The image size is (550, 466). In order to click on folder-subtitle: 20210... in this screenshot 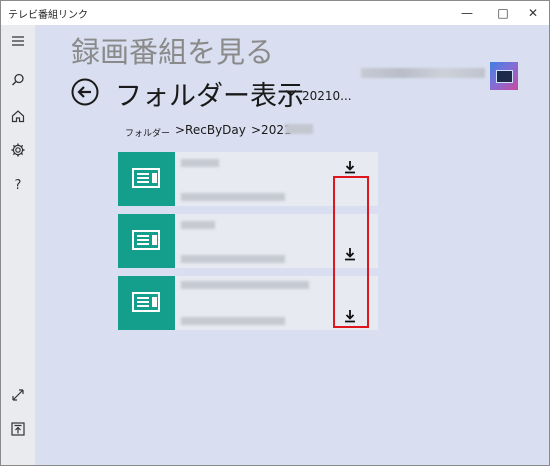, I will do `click(327, 96)`.